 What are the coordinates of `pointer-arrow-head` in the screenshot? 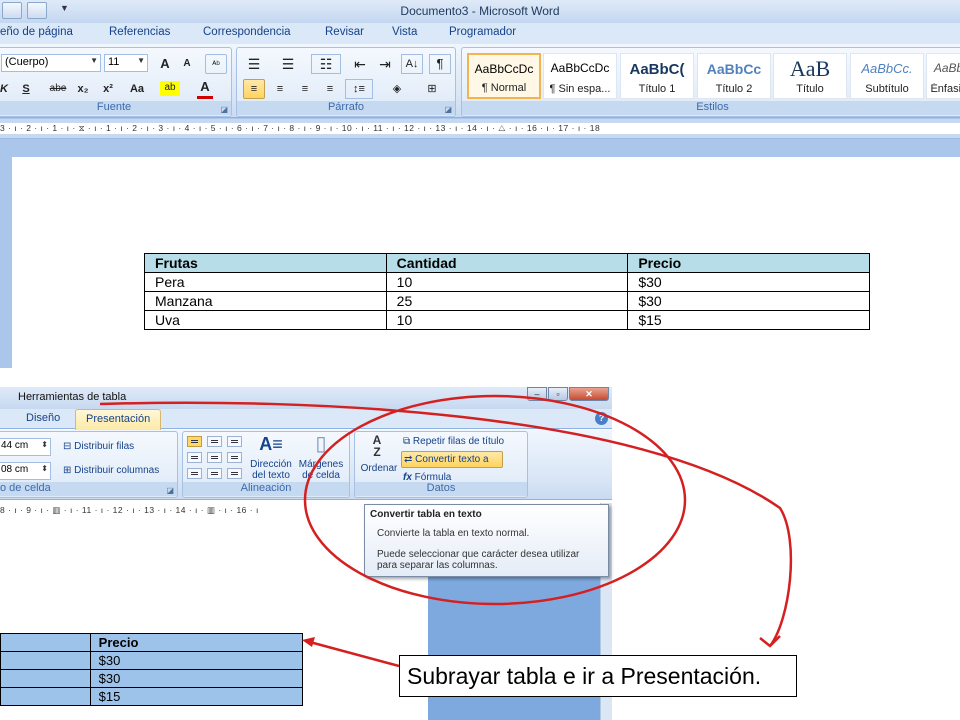 It's located at (308, 642).